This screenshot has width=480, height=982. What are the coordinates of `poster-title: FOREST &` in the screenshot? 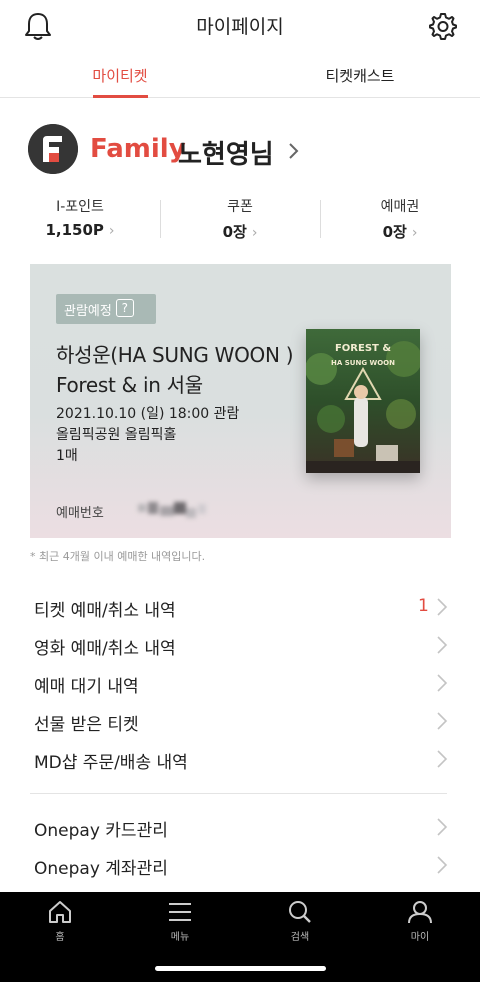 It's located at (363, 348).